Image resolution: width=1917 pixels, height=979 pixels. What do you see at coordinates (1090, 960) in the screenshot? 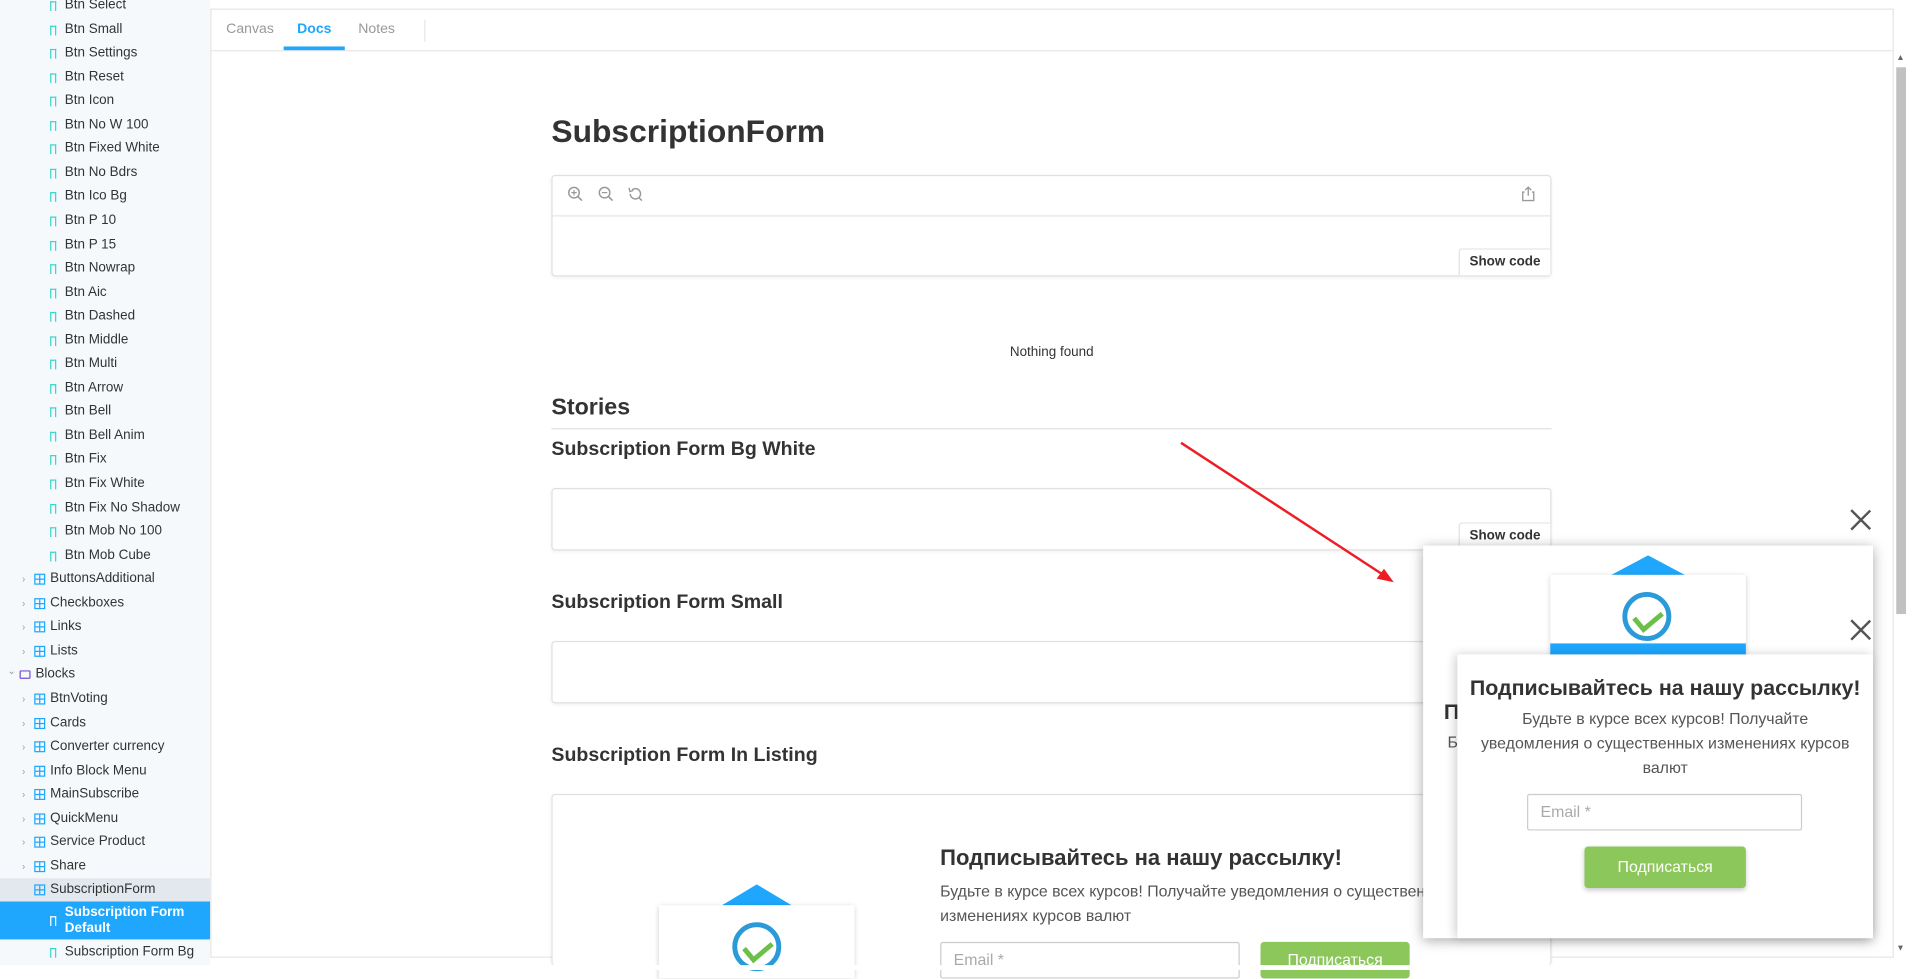
I see `listing-email-input: Email *` at bounding box center [1090, 960].